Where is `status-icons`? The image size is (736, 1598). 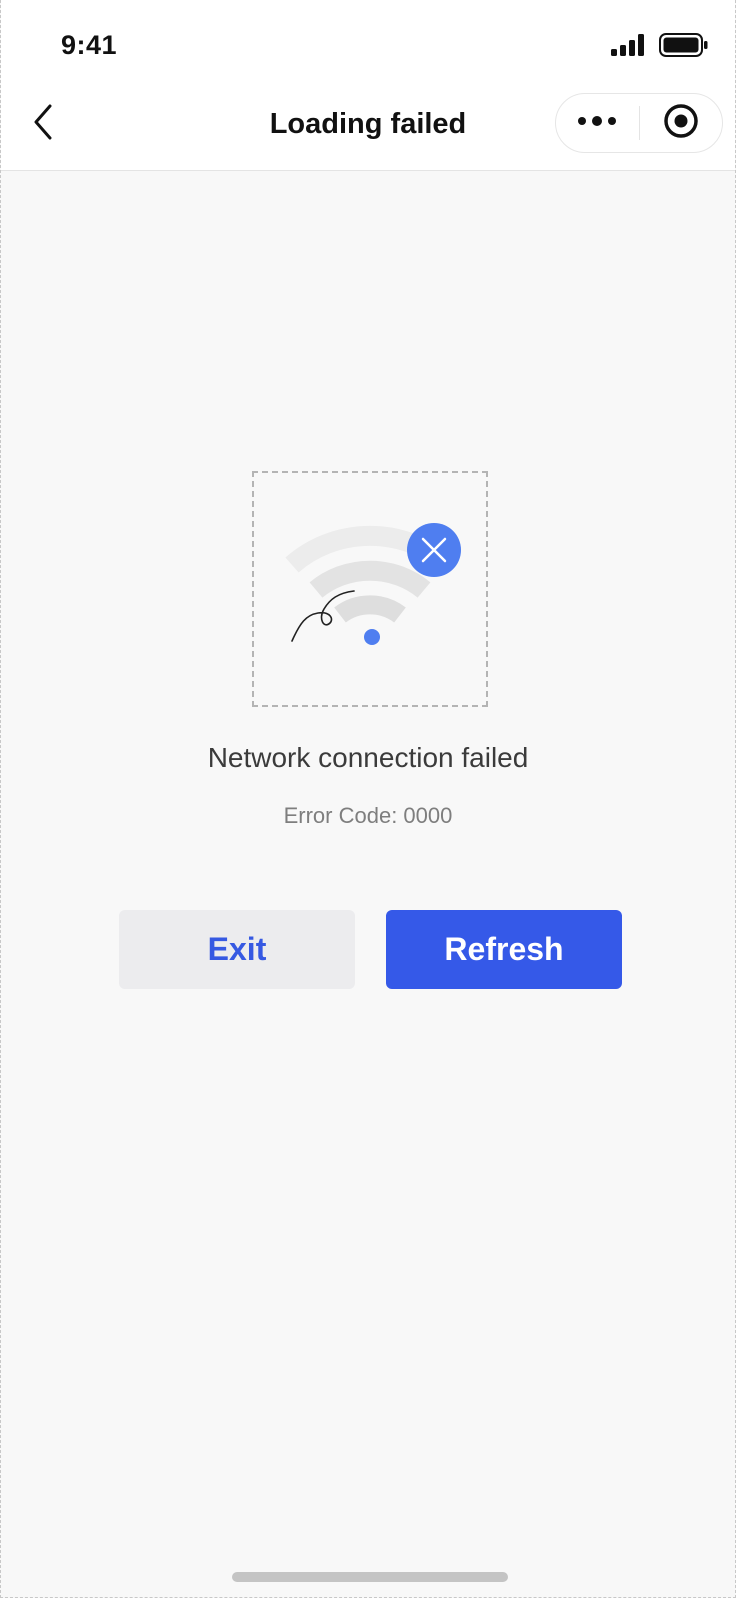
status-icons is located at coordinates (660, 47).